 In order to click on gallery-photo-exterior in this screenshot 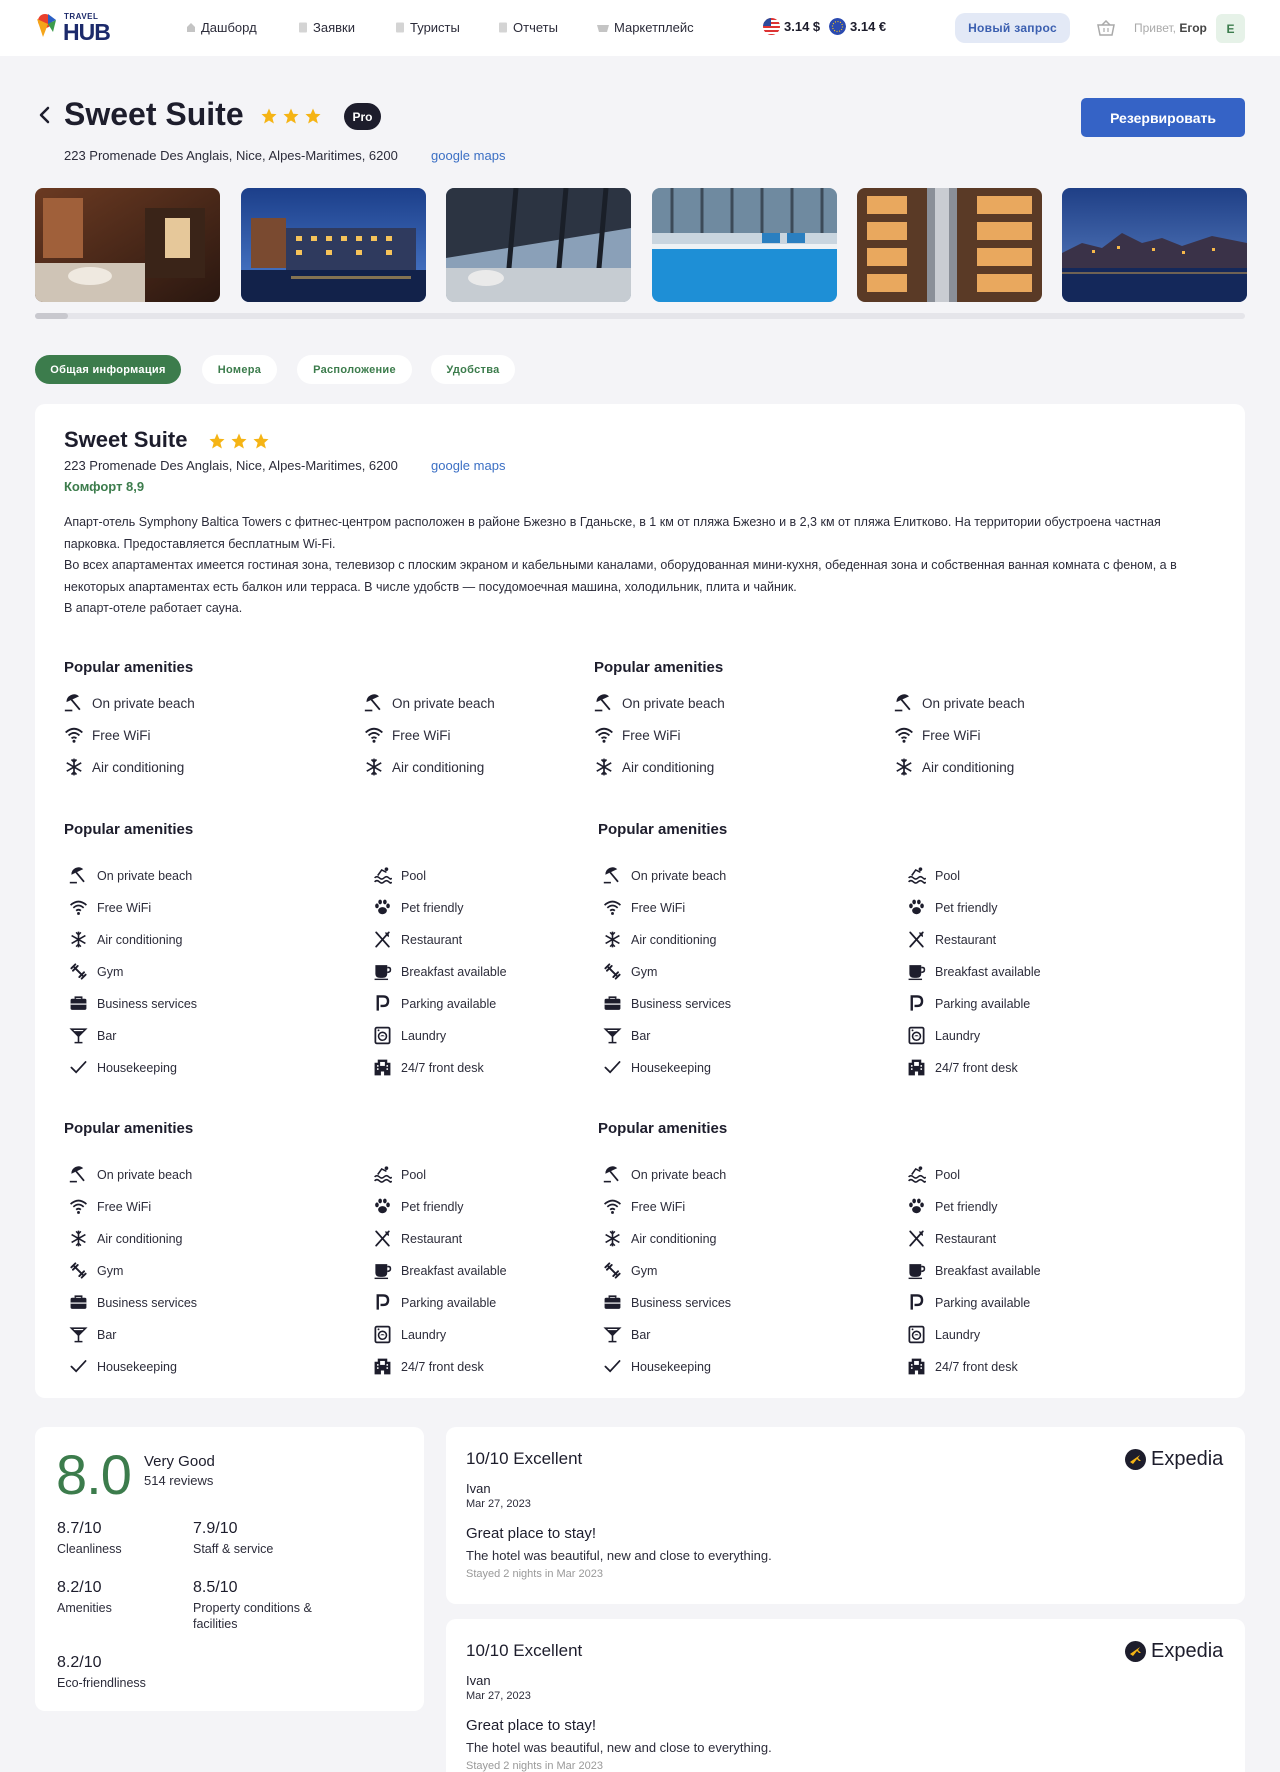, I will do `click(333, 245)`.